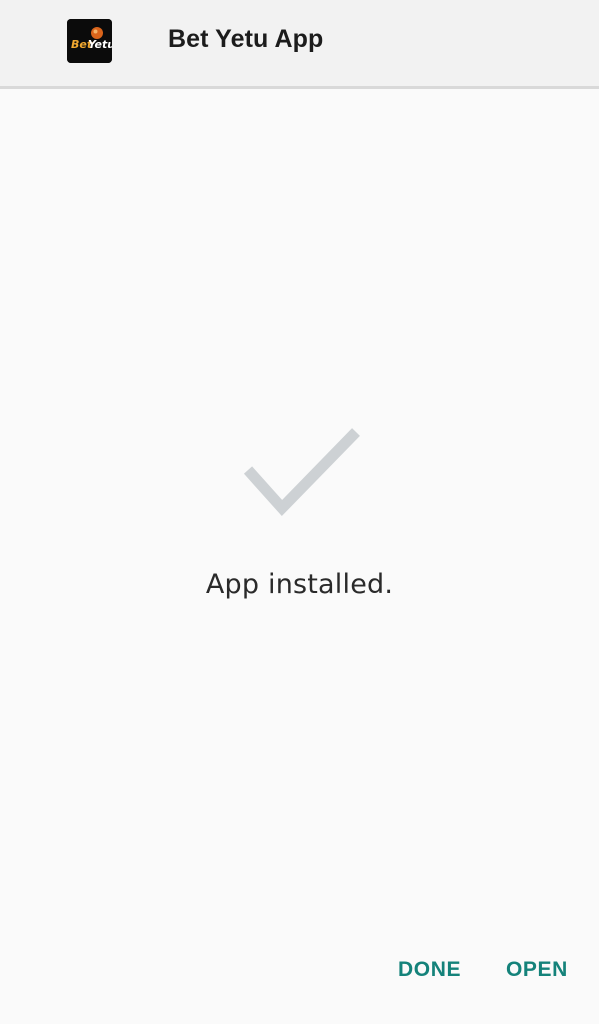 The width and height of the screenshot is (599, 1024). I want to click on done-button: DONE, so click(429, 970).